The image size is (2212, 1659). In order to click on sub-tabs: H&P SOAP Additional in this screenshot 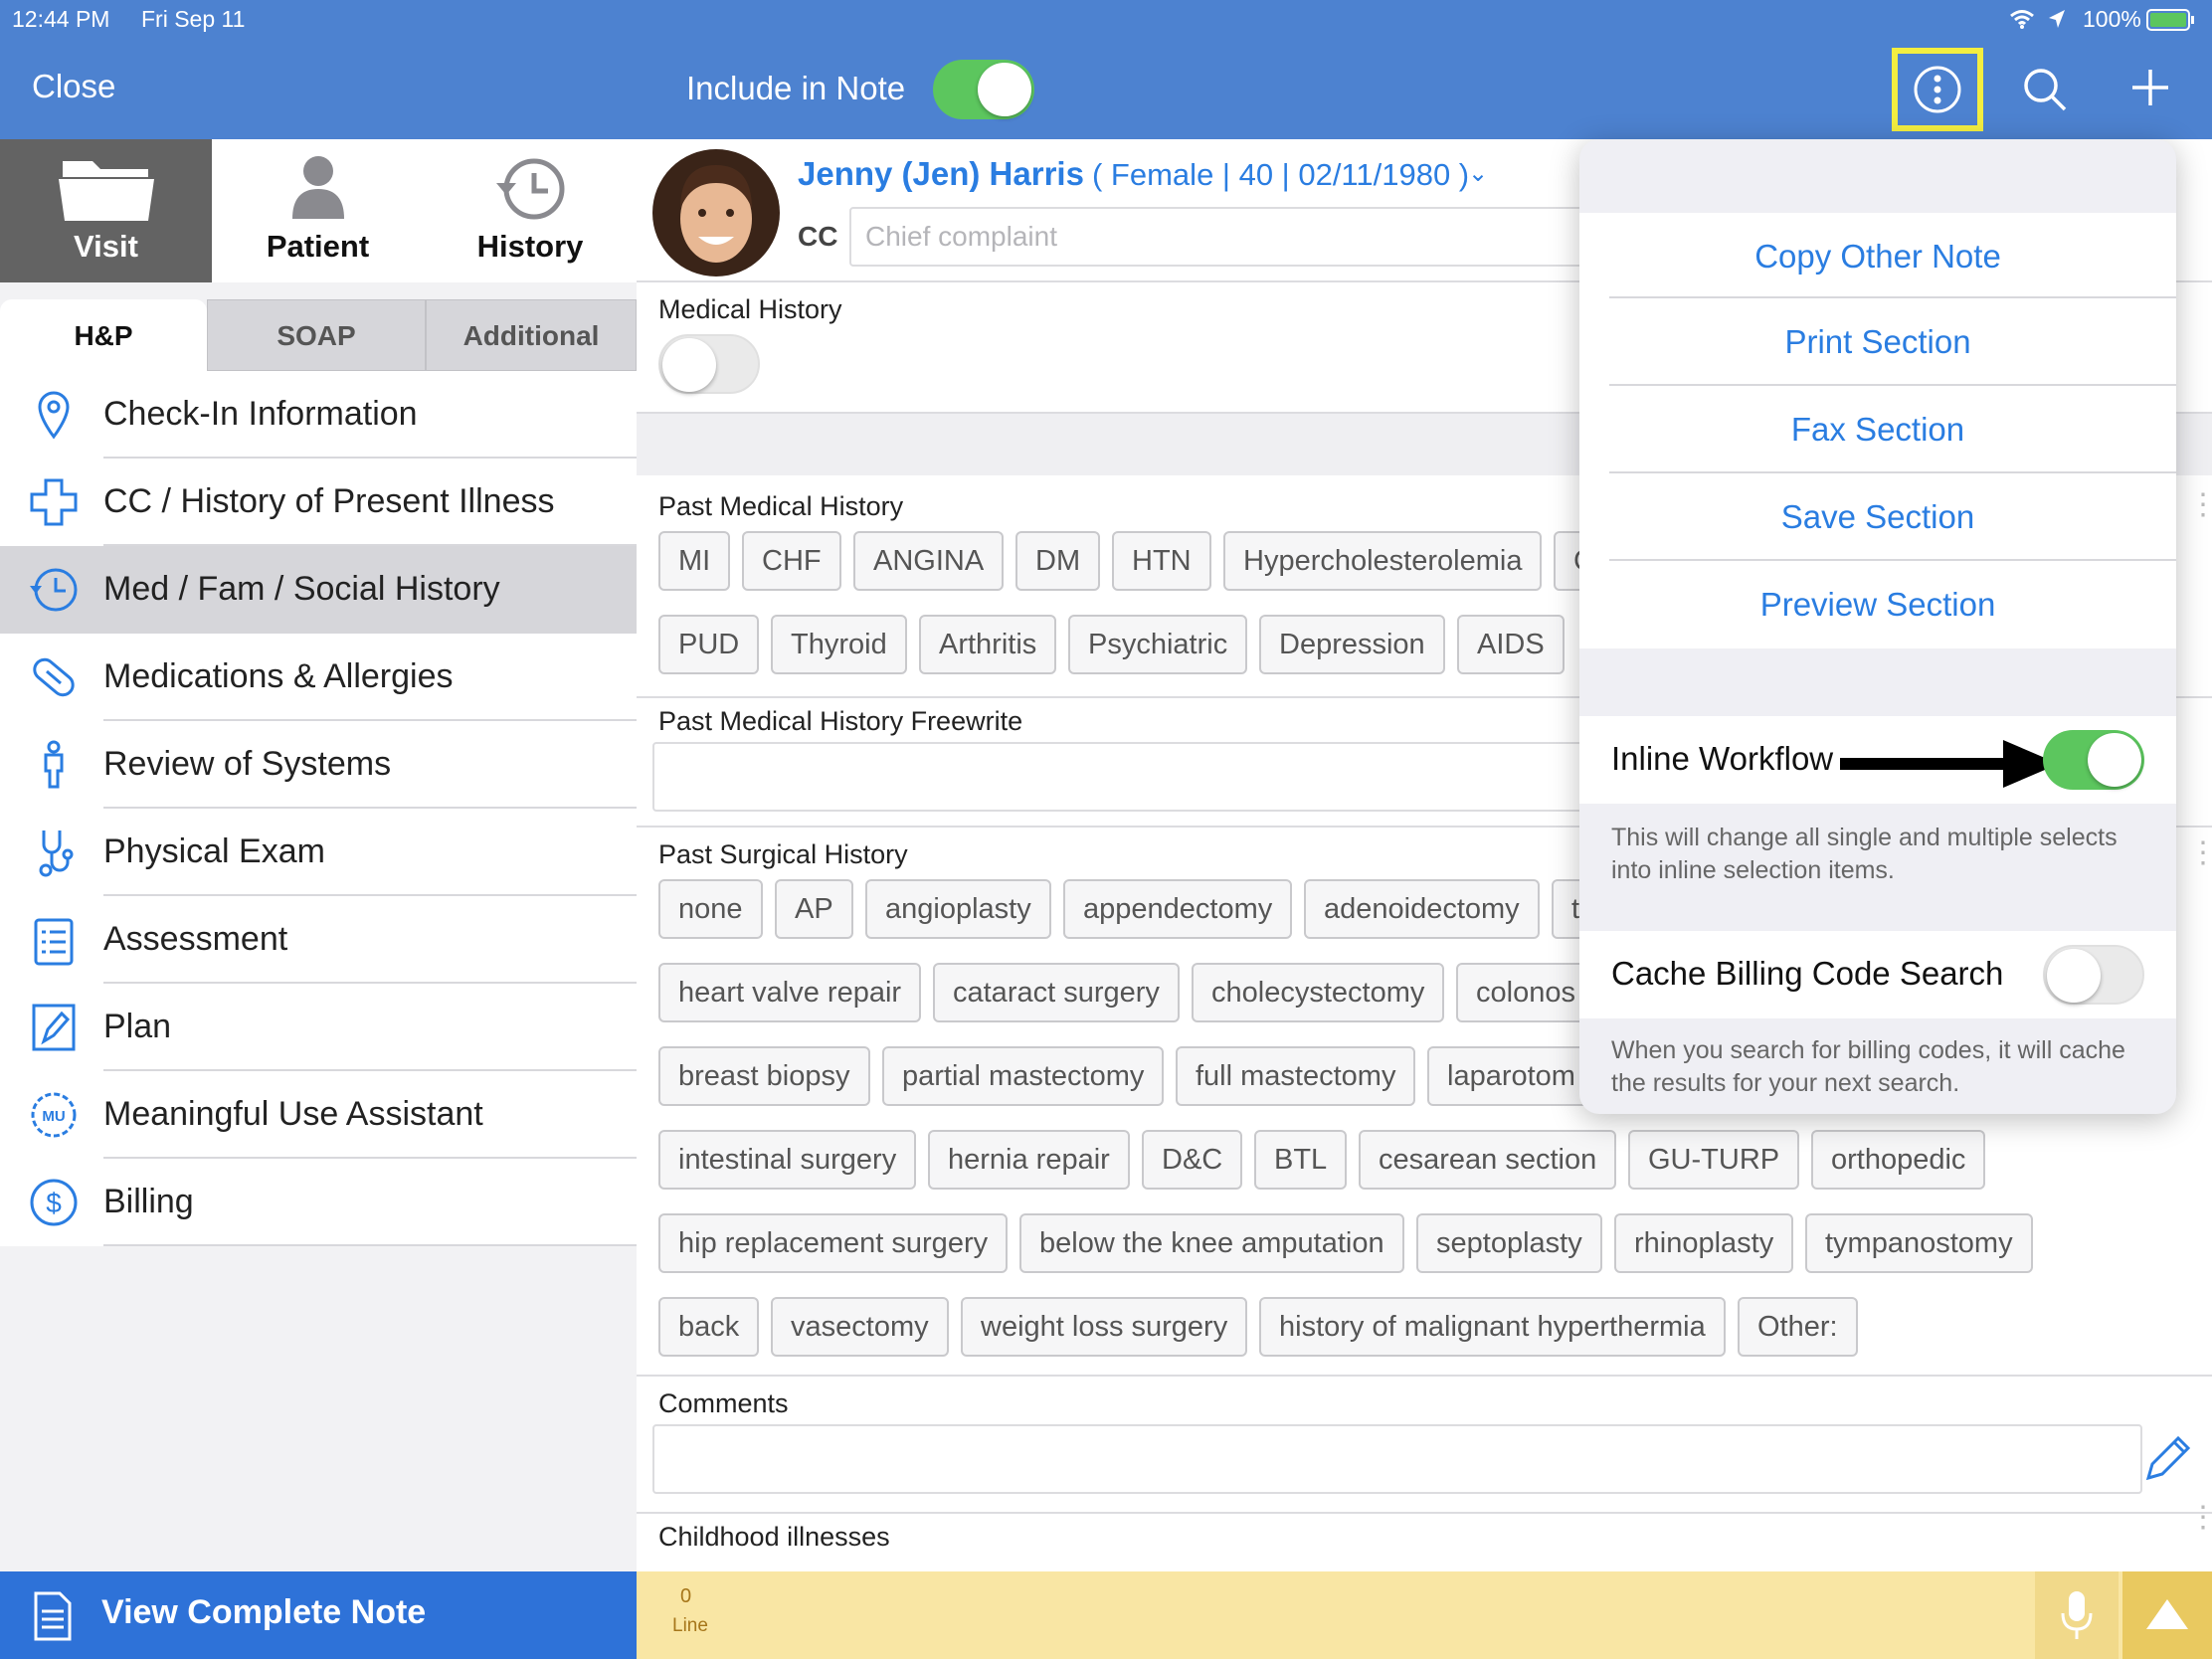, I will do `click(318, 335)`.